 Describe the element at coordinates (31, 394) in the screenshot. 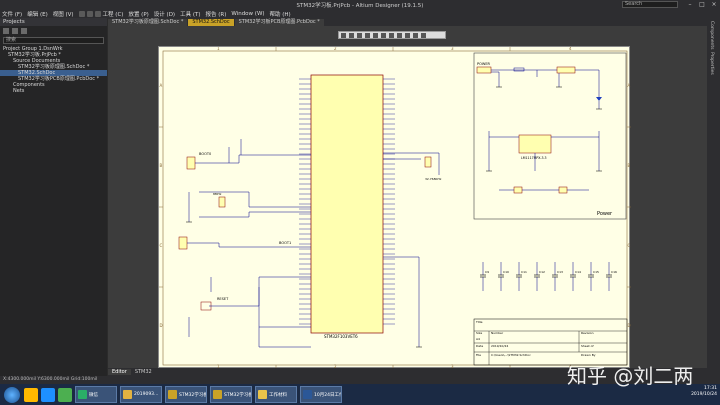

I see `file-explorer-icon` at that location.